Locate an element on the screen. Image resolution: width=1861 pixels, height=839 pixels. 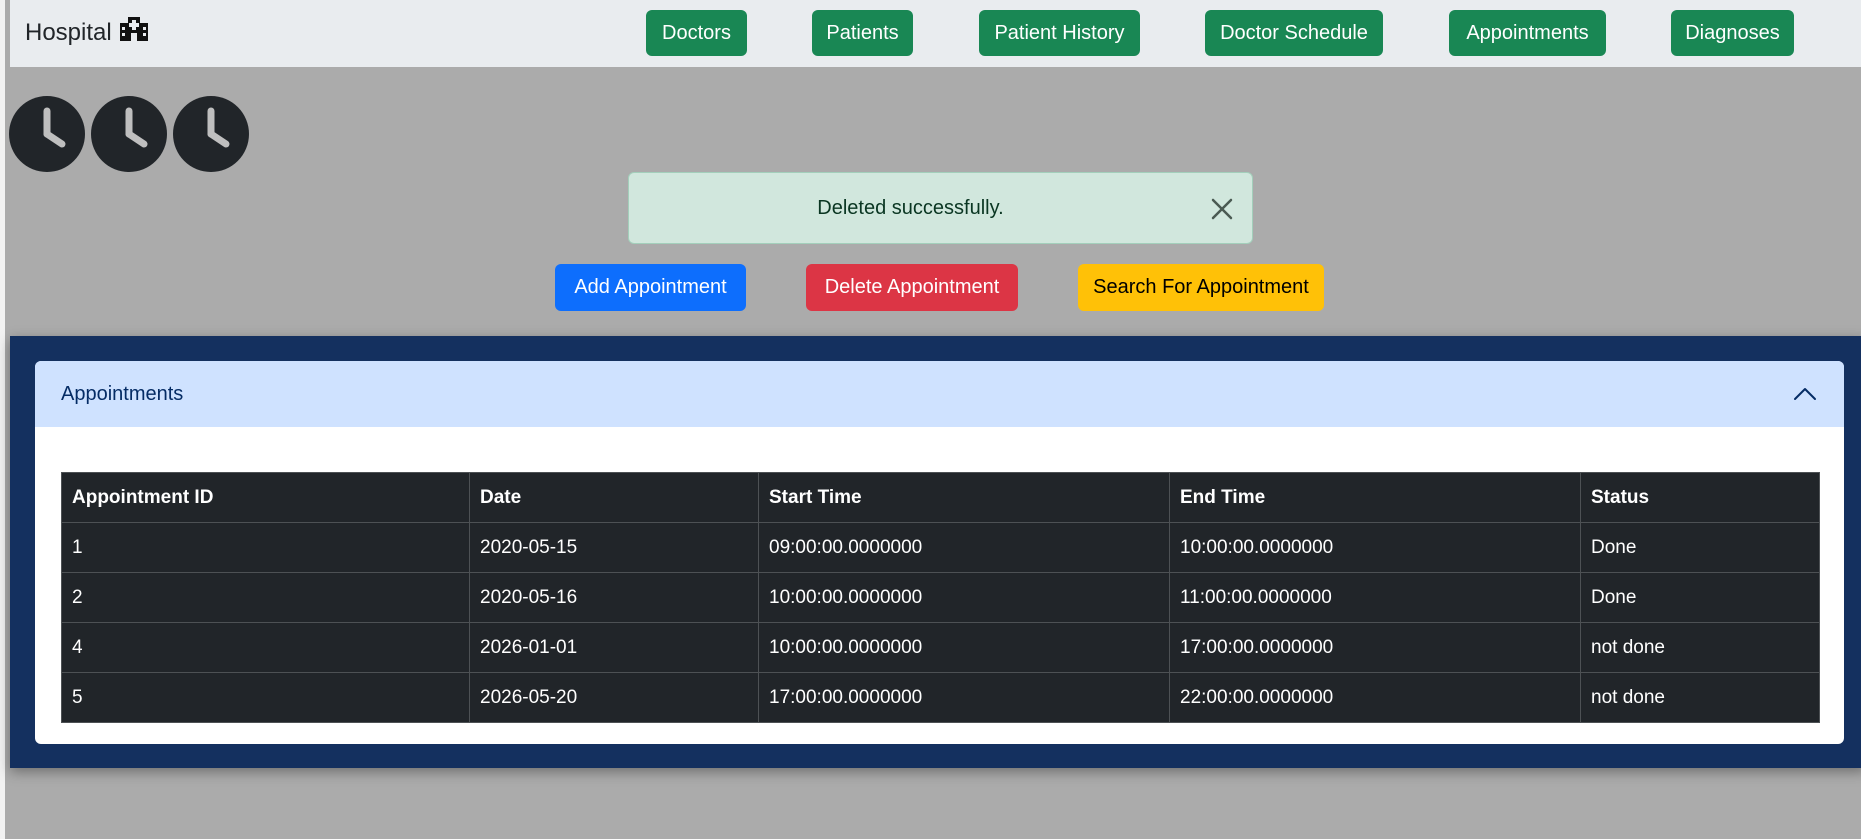
nav-doctor-schedule-button: Doctor Schedule is located at coordinates (1294, 33).